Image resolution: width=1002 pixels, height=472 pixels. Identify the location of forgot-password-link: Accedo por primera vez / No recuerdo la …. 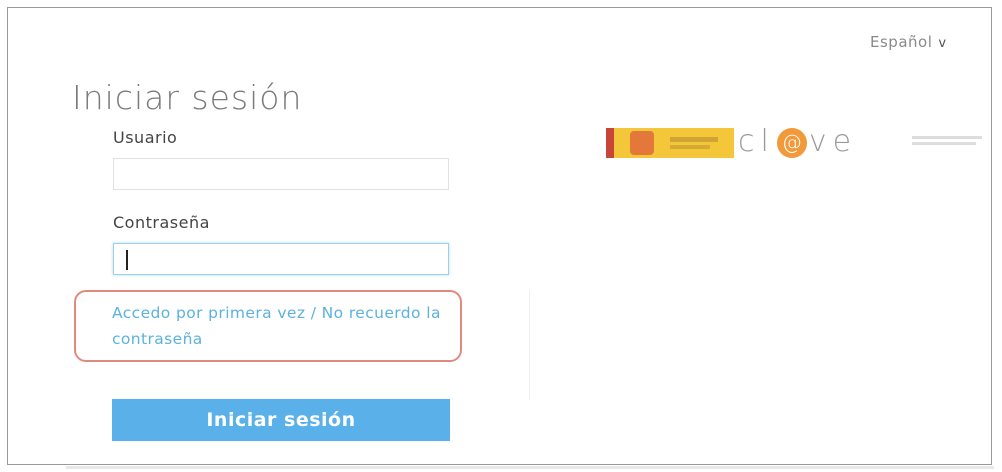
(277, 326).